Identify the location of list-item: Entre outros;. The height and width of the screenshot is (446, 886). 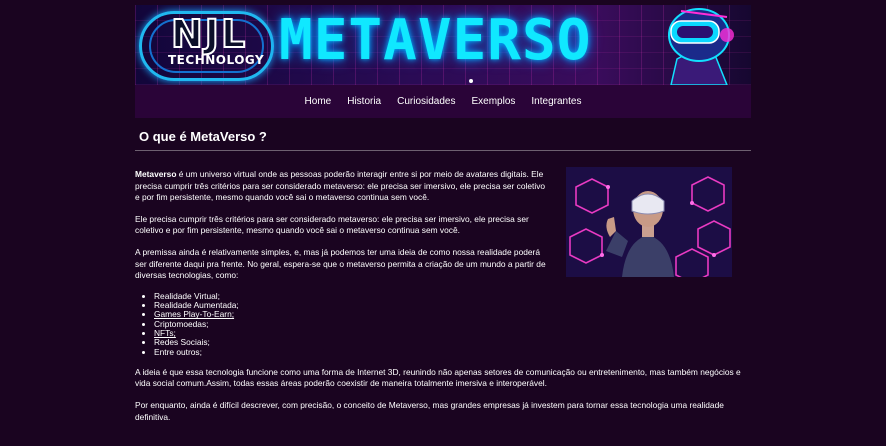
(452, 351).